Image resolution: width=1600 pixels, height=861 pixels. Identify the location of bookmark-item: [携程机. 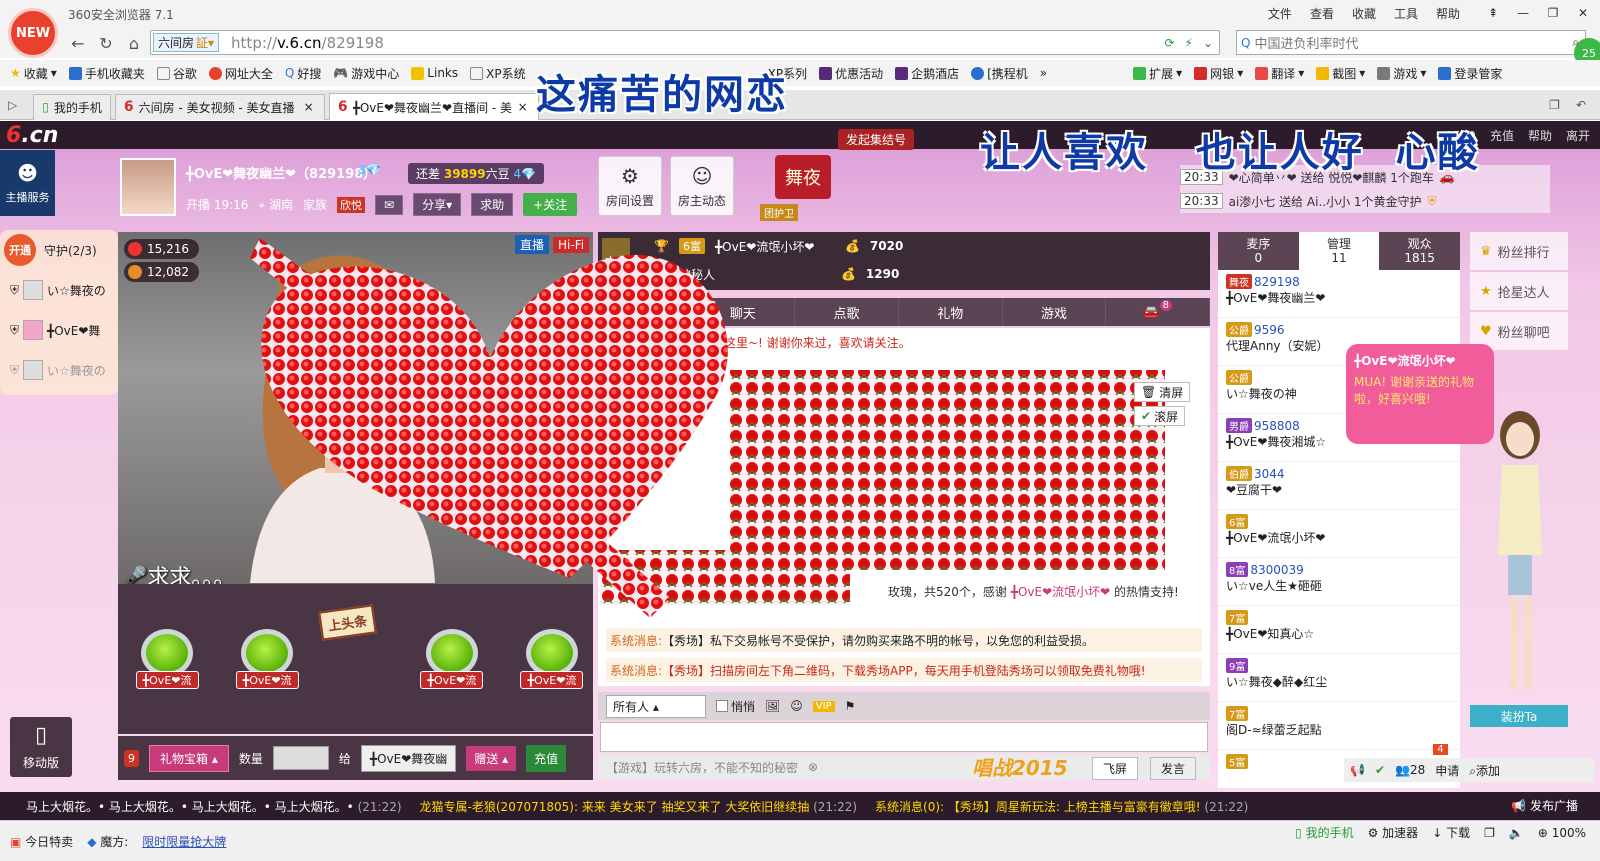
(999, 73).